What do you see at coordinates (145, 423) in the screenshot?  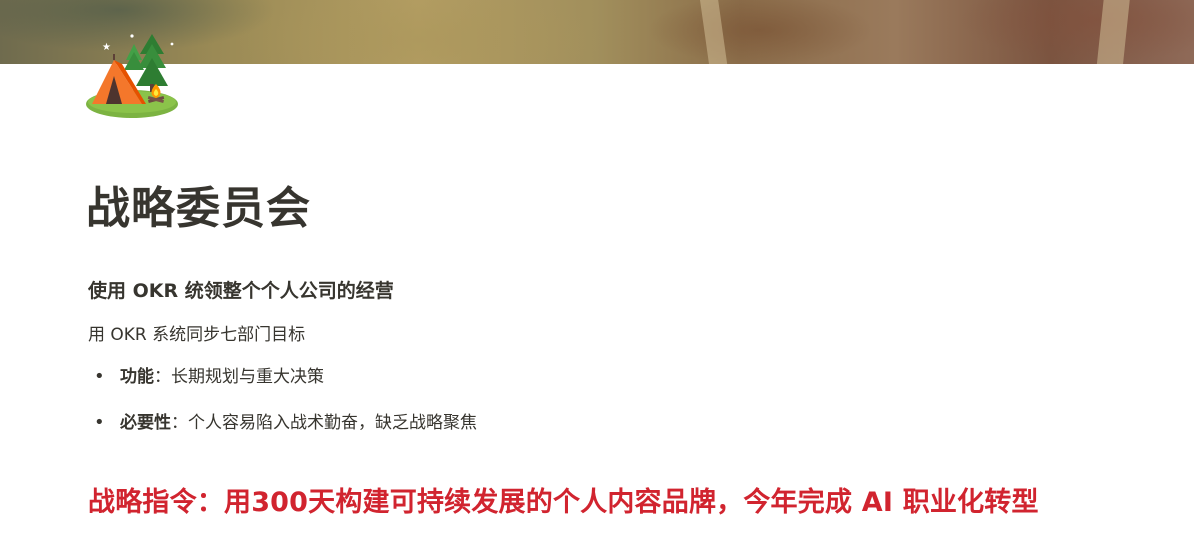 I see `bullet-label: 必要性` at bounding box center [145, 423].